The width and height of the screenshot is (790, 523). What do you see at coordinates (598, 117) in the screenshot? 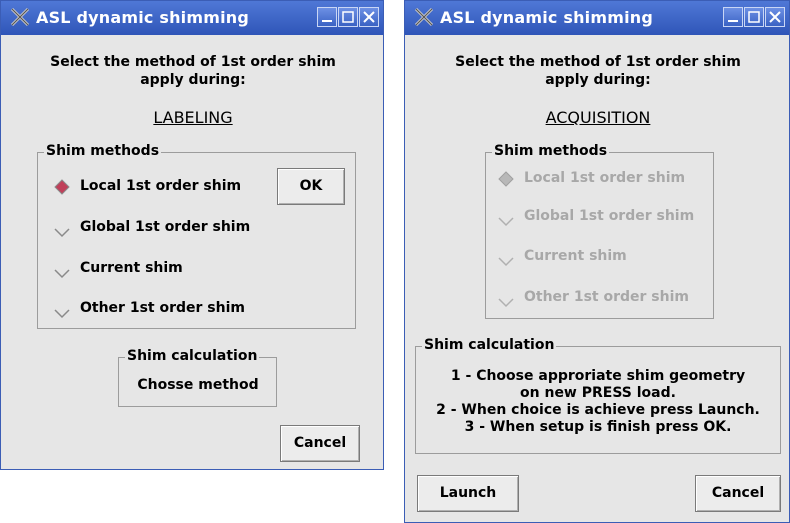
I see `phase-heading: ACQUISITION` at bounding box center [598, 117].